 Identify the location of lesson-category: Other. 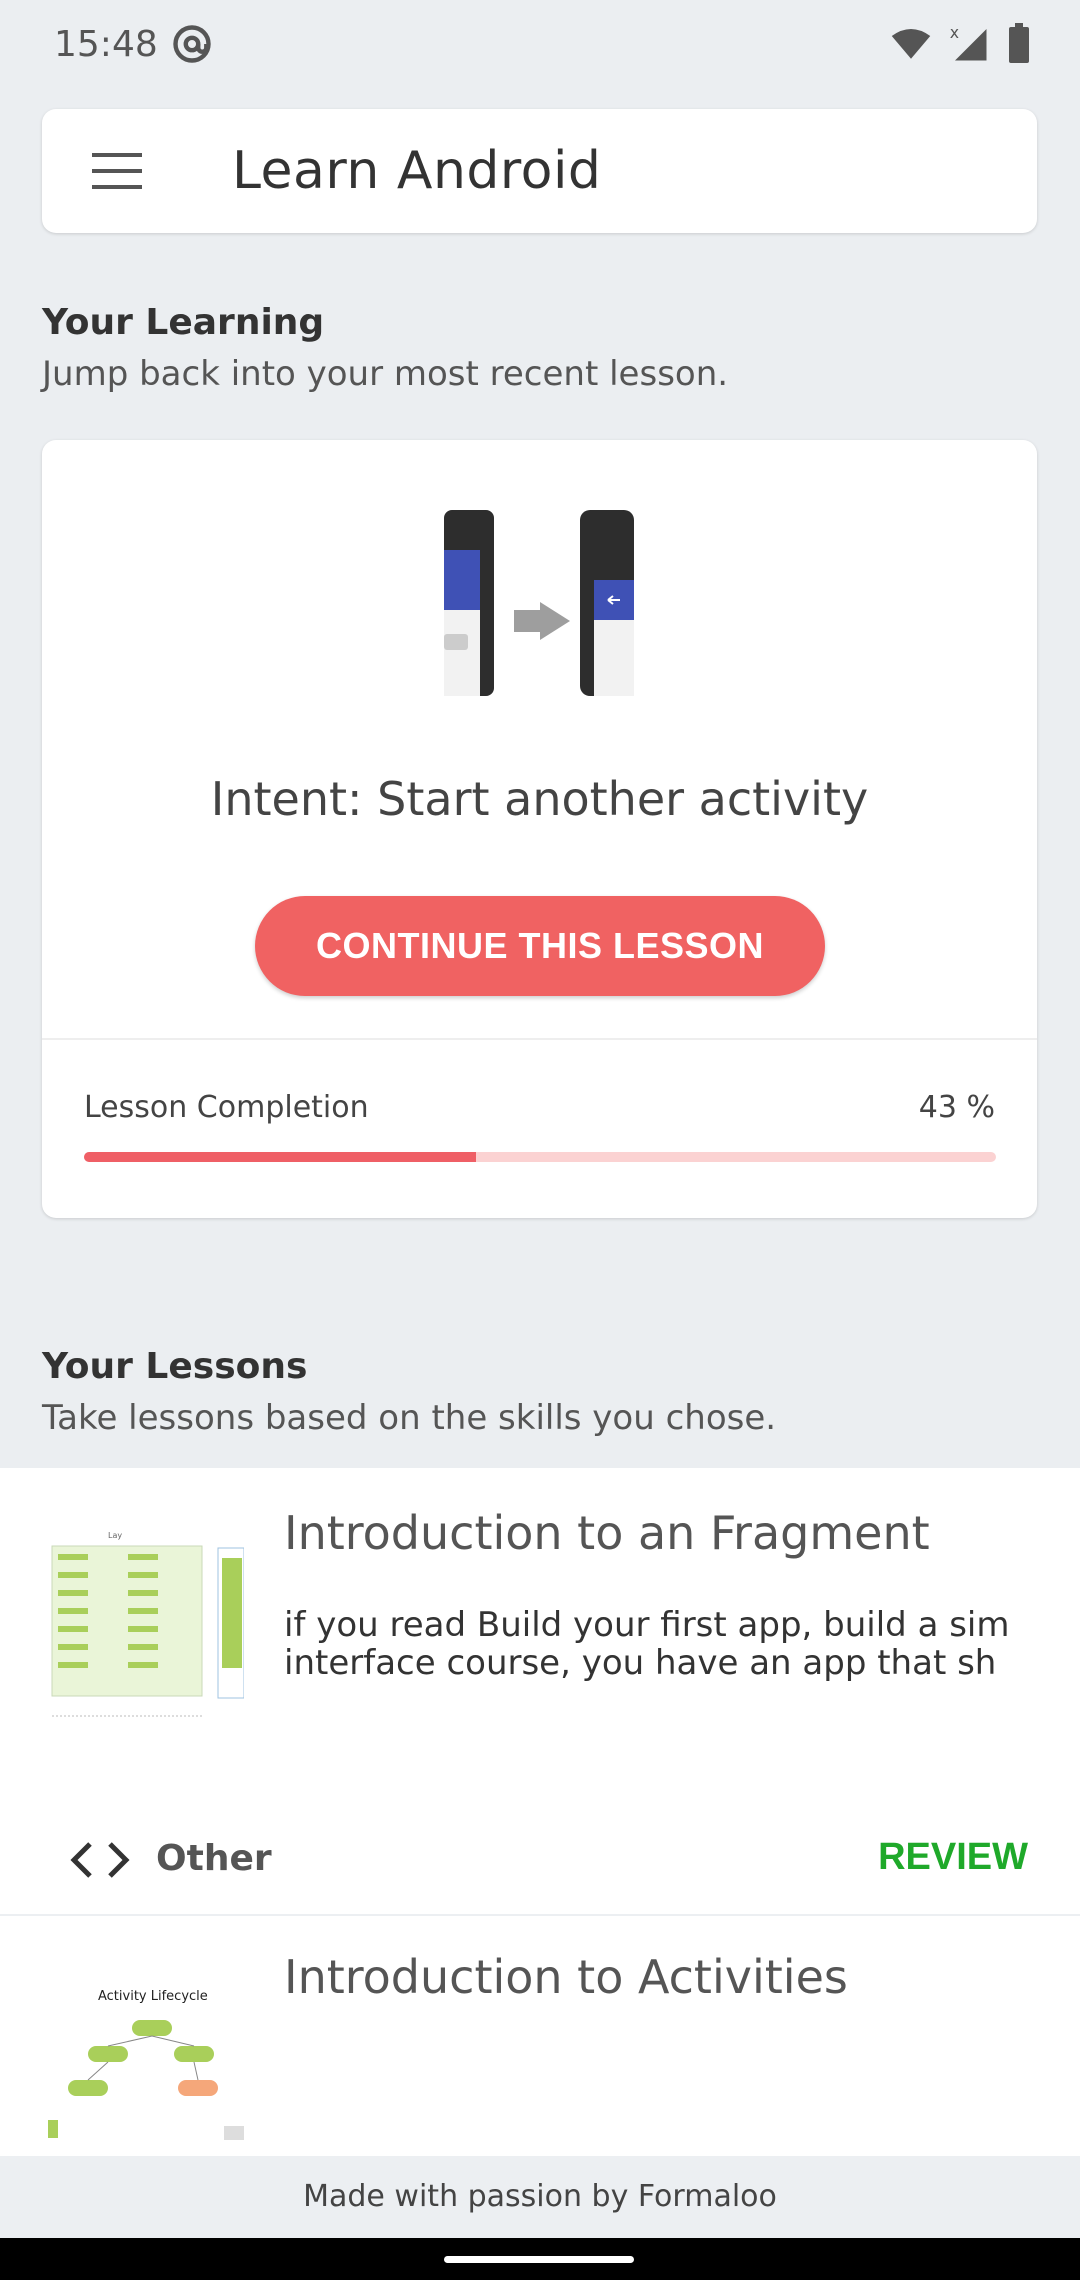
(214, 1858).